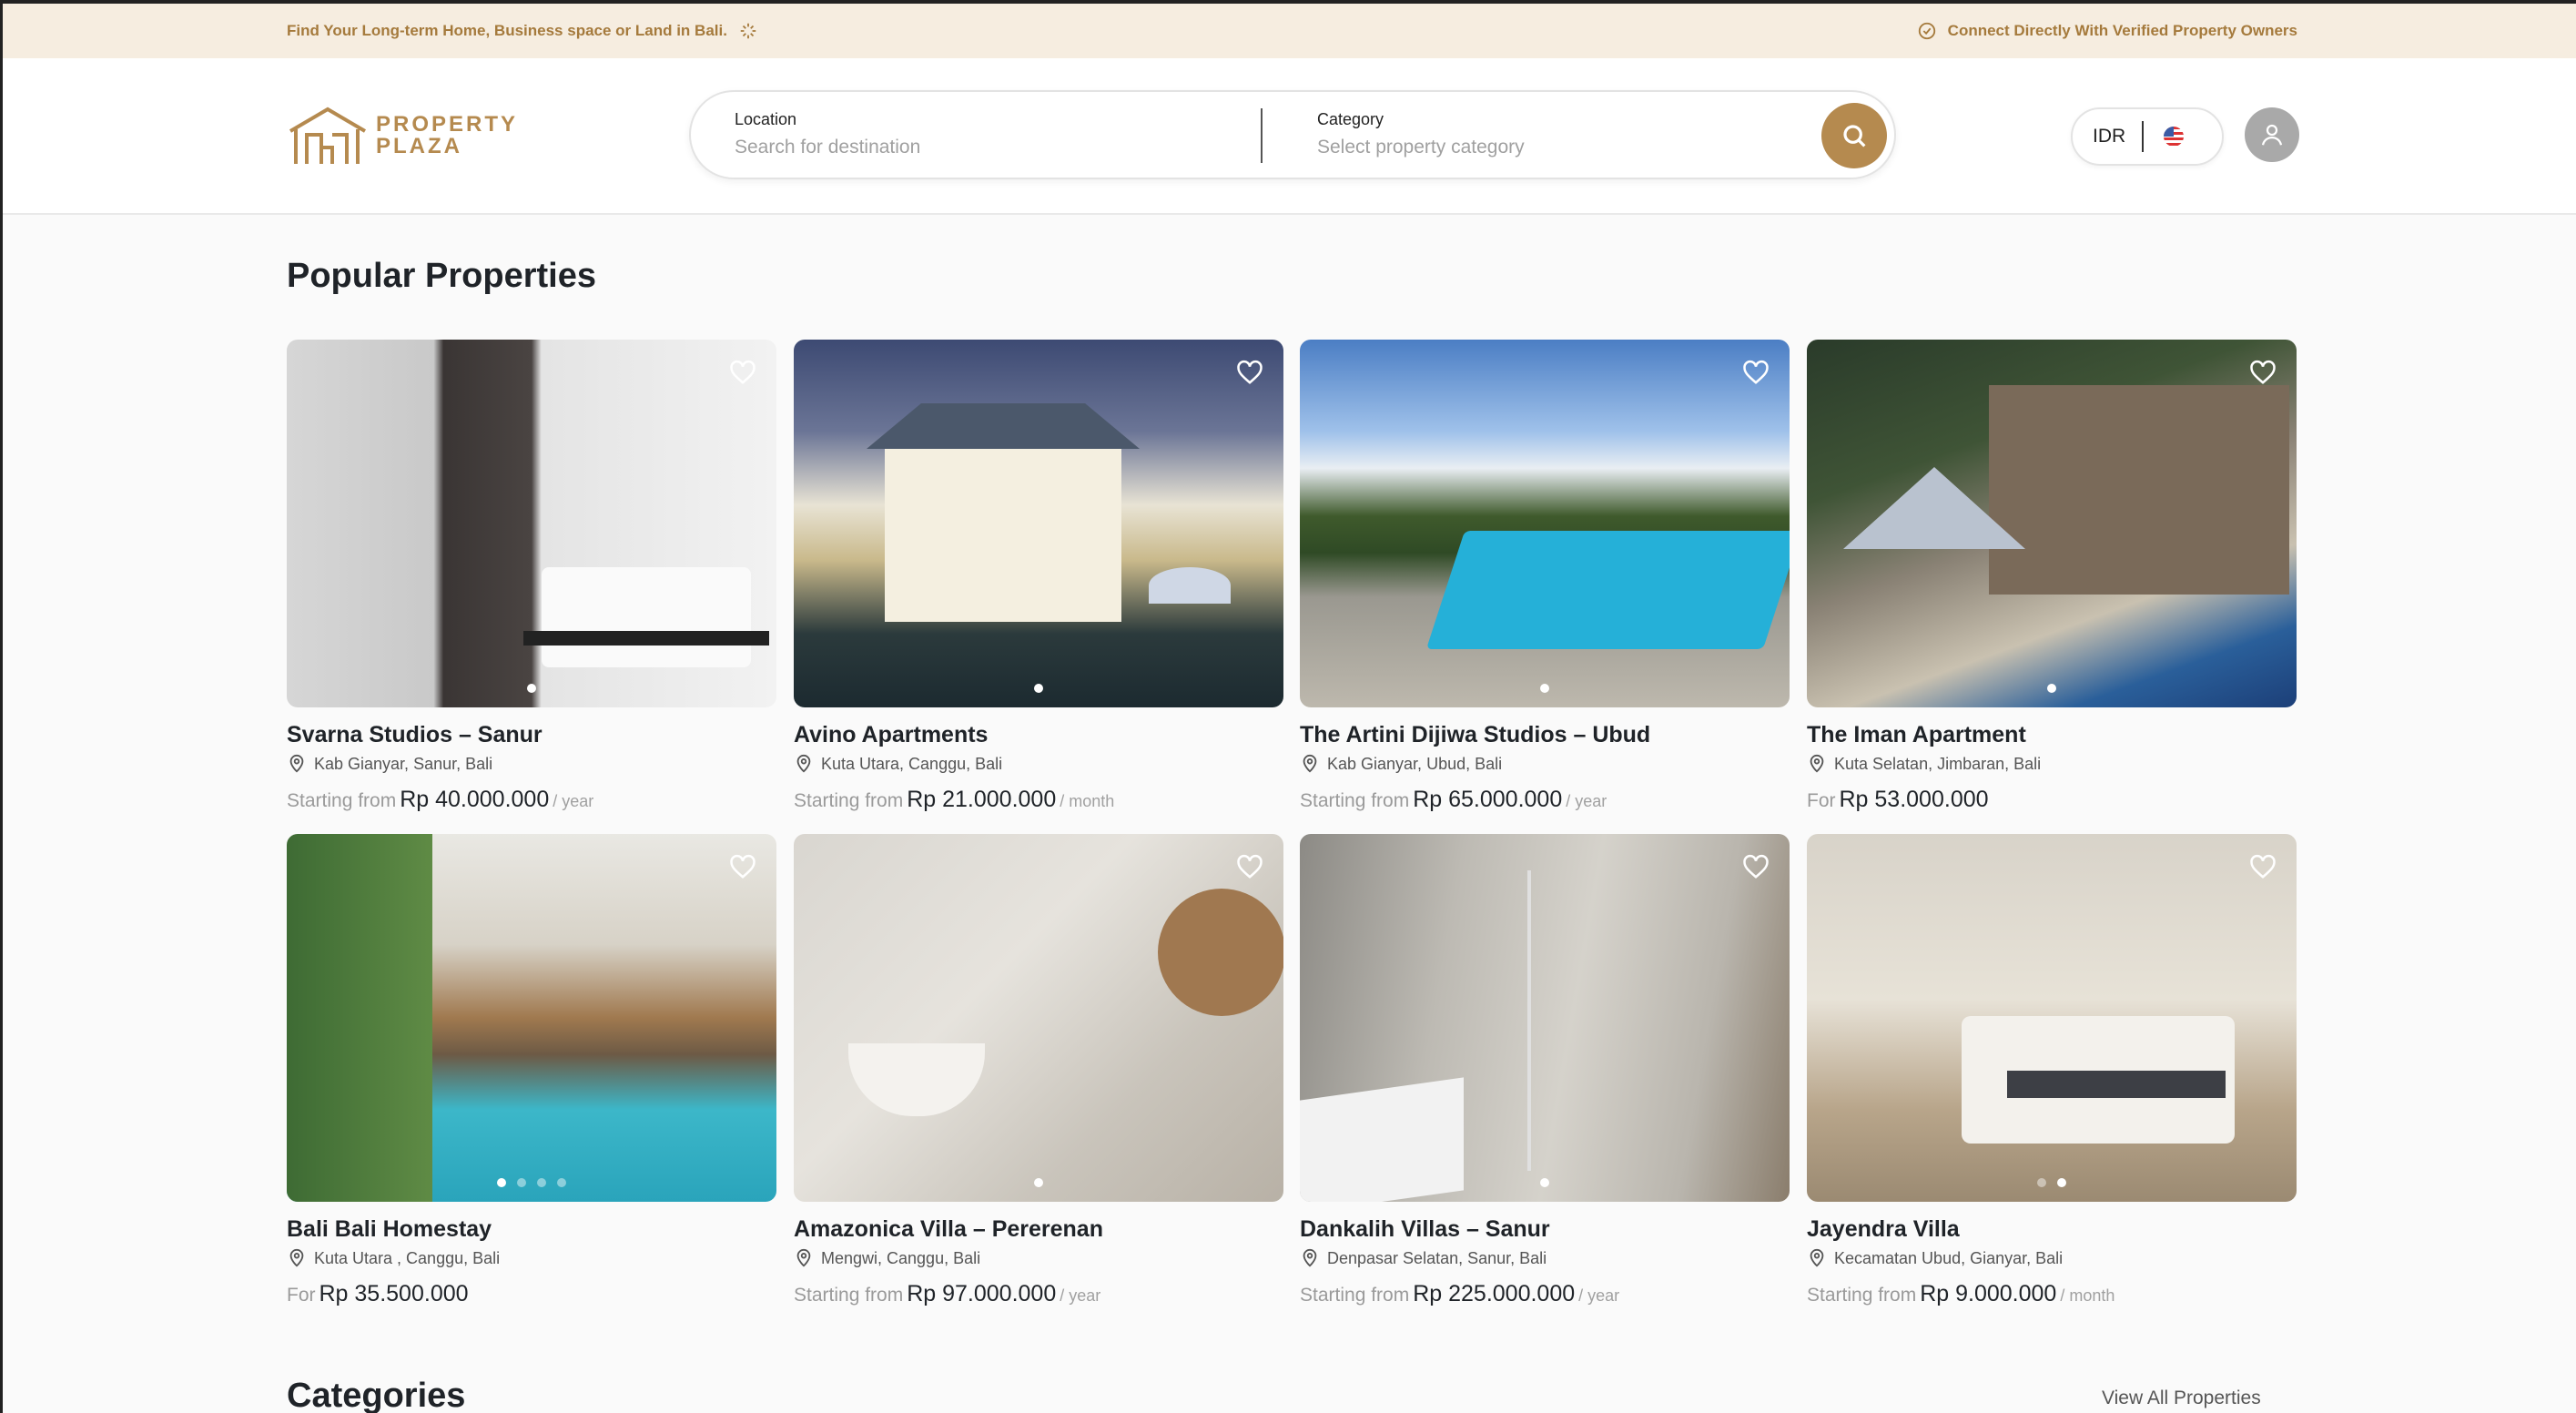  I want to click on price-amount: Rp 97.000.000, so click(982, 1294).